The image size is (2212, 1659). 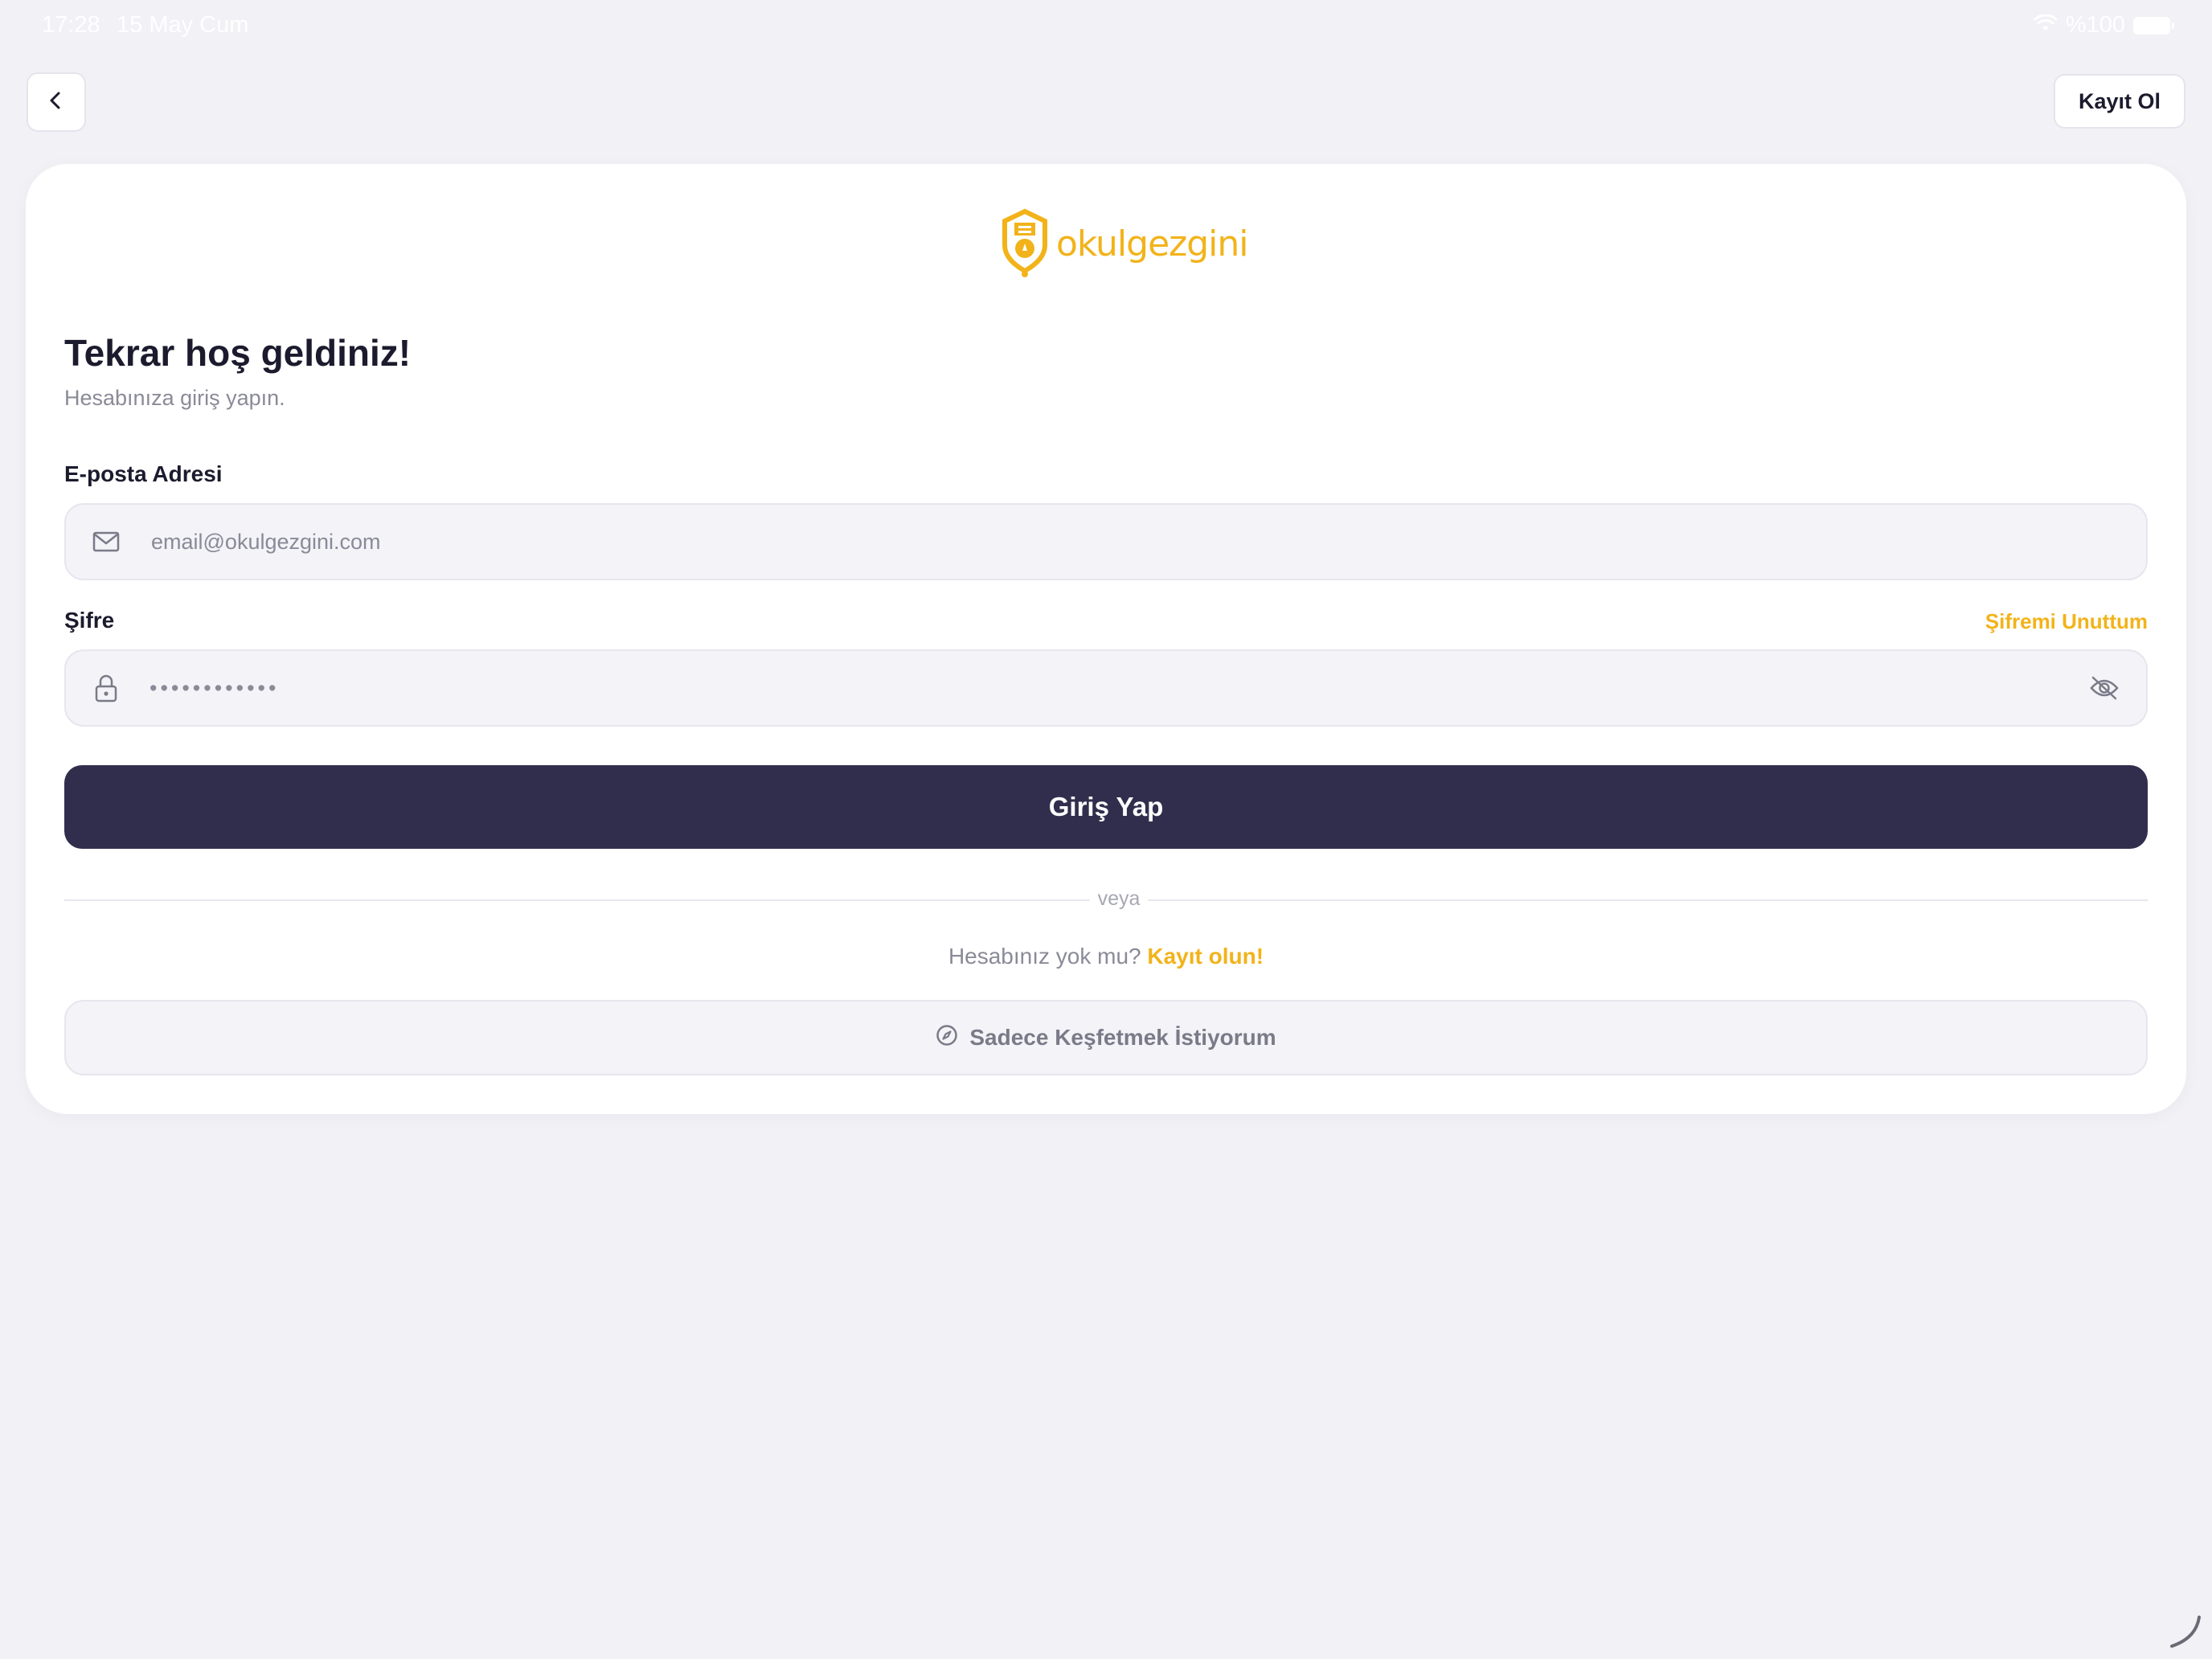 I want to click on explore-button: Sadece Keşfetmek İstiyorum, so click(x=1106, y=1037).